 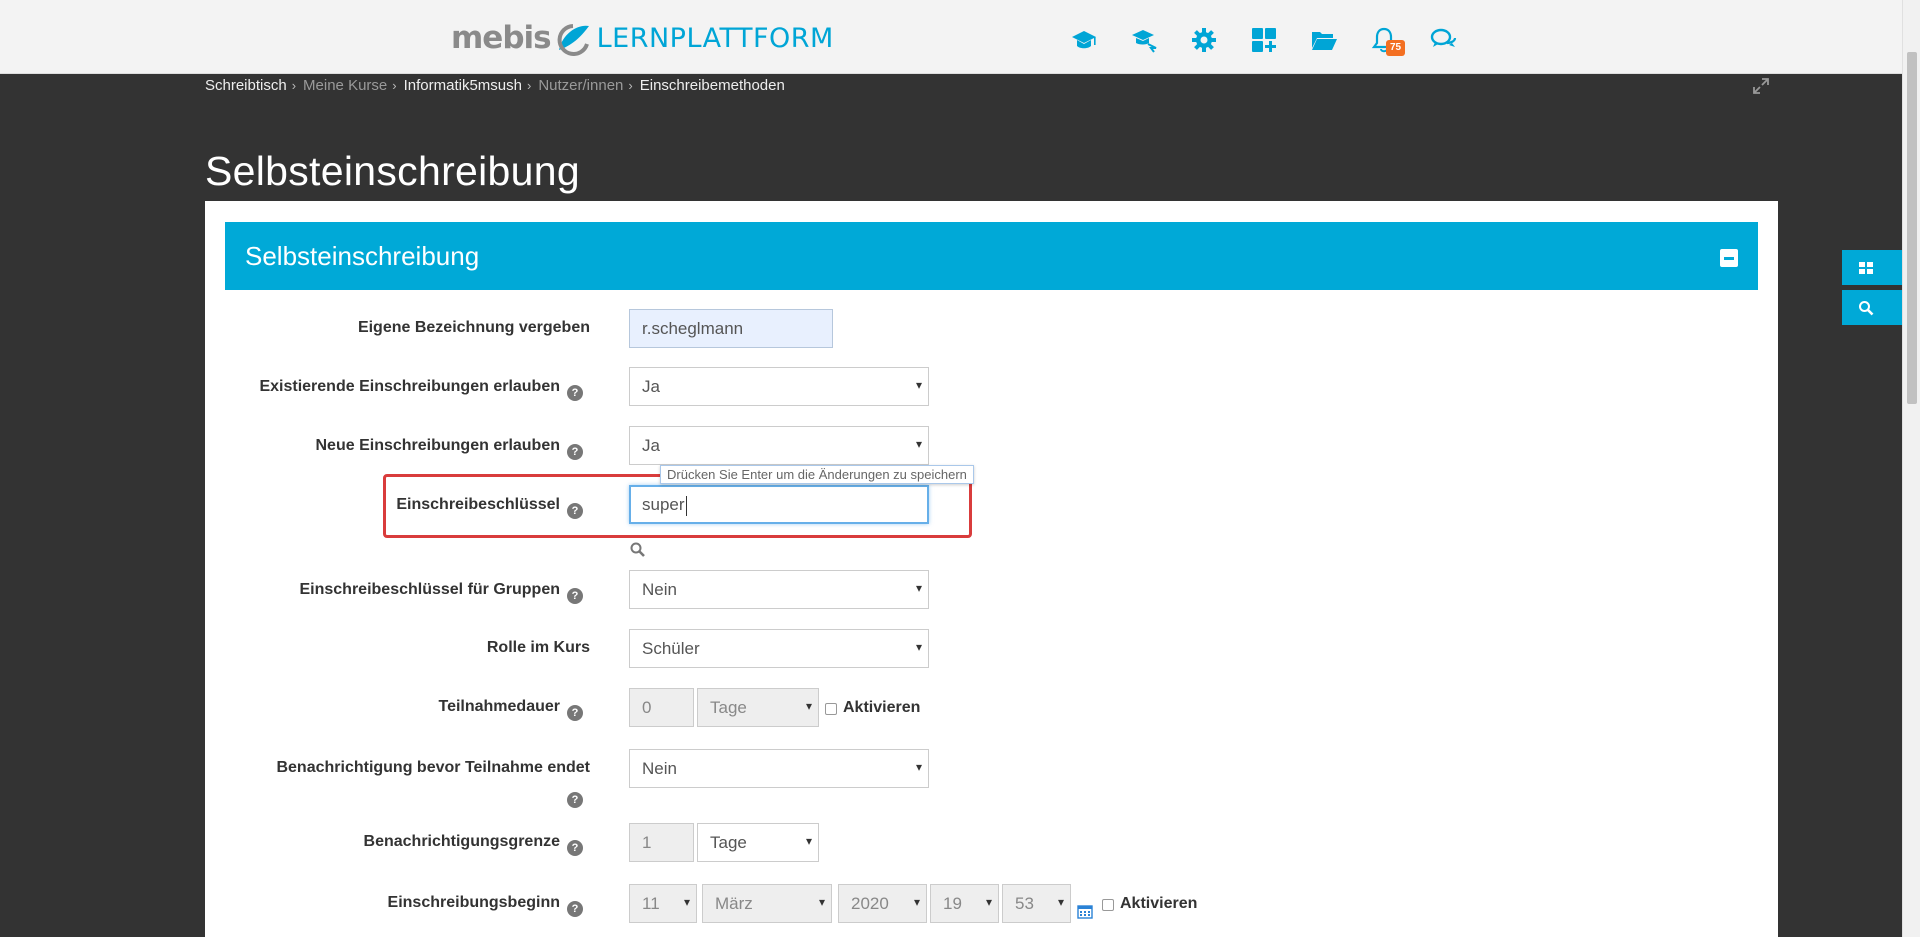 I want to click on start-hour-value: 19, so click(x=952, y=903).